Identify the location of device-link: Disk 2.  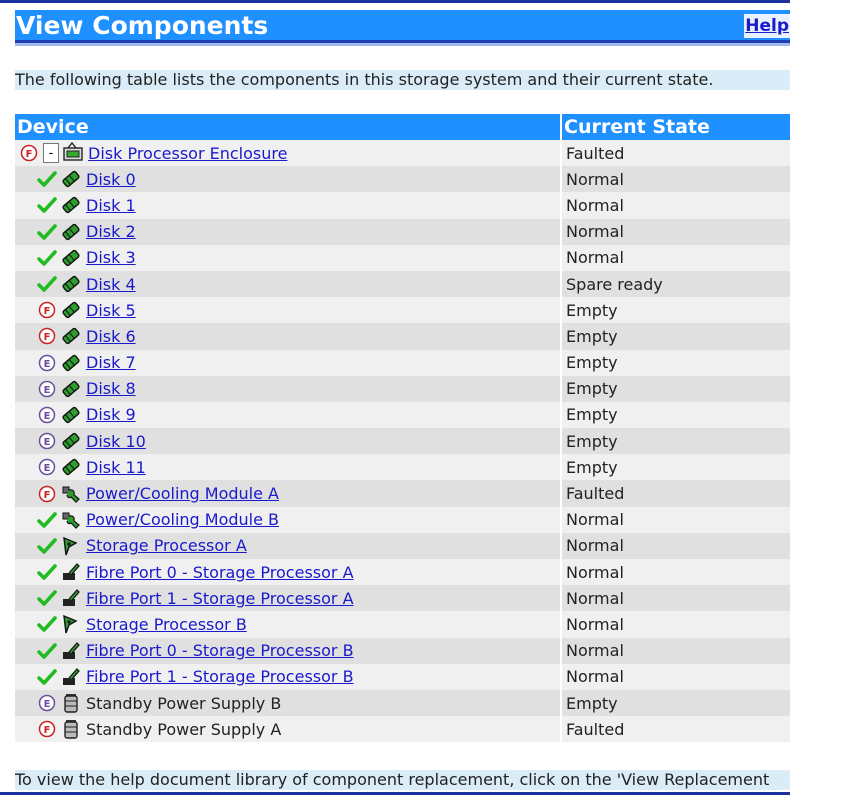
(111, 231).